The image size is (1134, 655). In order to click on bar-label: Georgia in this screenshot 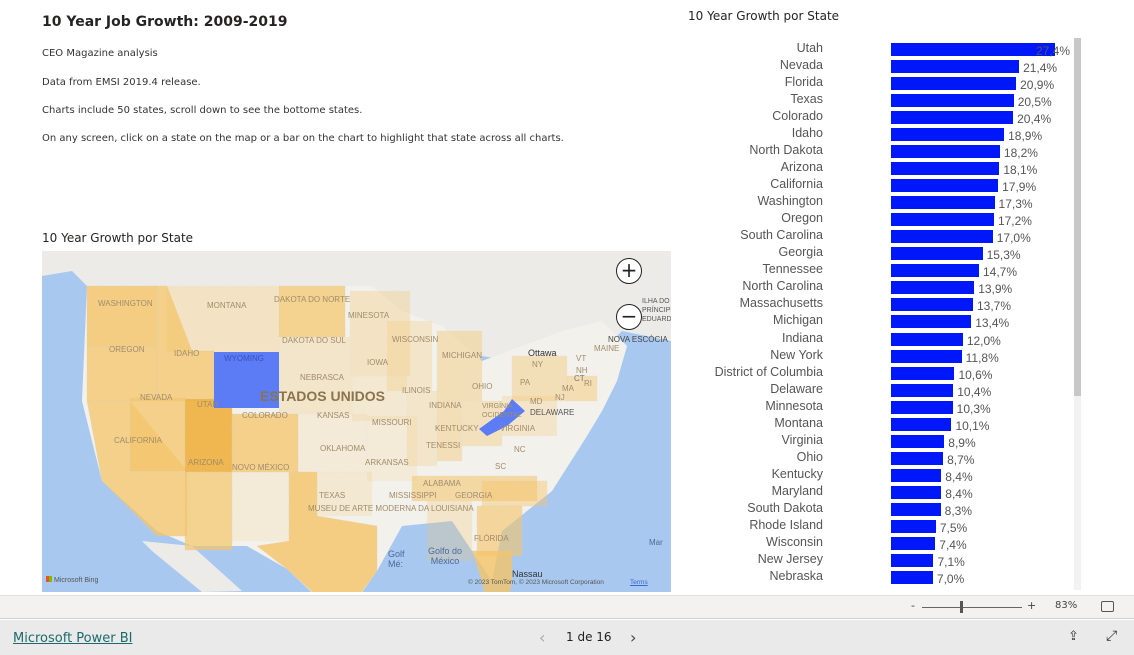, I will do `click(801, 252)`.